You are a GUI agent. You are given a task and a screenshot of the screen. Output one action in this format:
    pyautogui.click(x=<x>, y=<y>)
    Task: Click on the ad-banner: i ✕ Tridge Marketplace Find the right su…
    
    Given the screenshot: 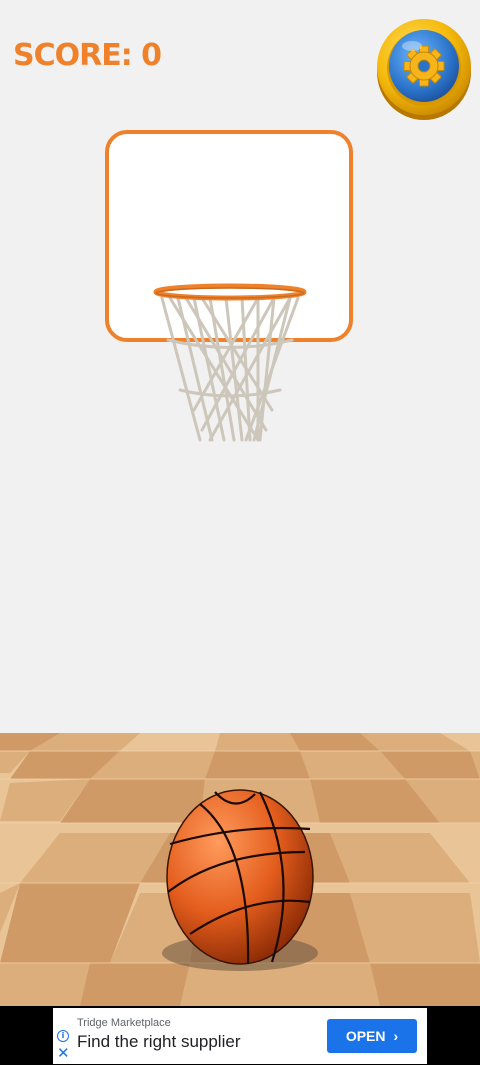 What is the action you would take?
    pyautogui.click(x=240, y=1036)
    